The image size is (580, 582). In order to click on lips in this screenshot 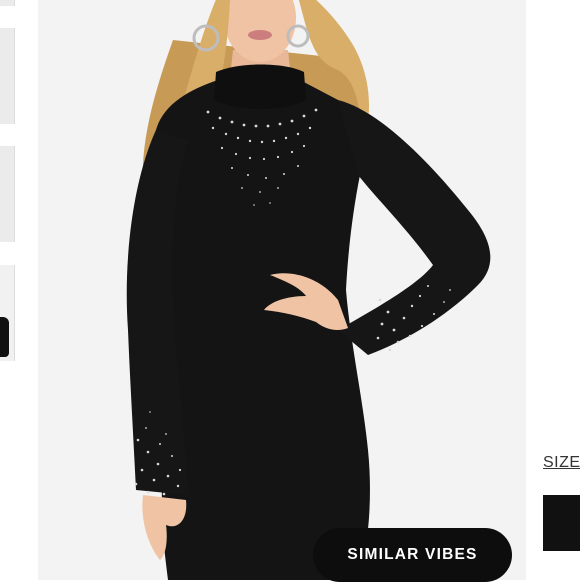, I will do `click(260, 35)`.